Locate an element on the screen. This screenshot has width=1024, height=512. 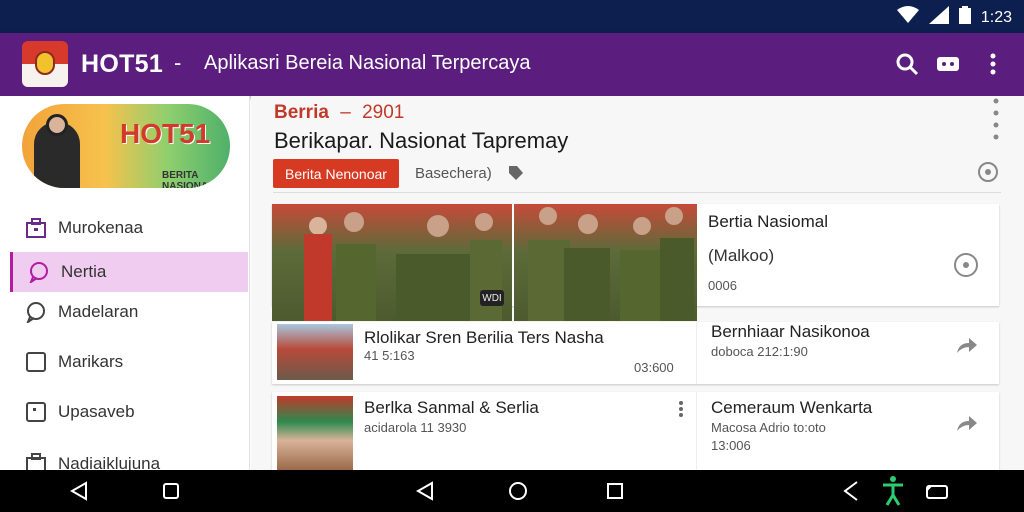
search-icon is located at coordinates (907, 64).